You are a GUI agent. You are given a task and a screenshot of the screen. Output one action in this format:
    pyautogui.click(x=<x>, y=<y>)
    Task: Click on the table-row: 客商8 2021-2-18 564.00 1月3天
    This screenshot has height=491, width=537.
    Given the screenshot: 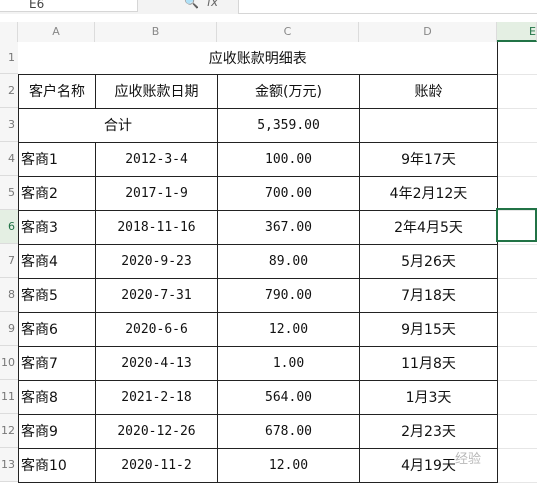 What is the action you would take?
    pyautogui.click(x=258, y=397)
    